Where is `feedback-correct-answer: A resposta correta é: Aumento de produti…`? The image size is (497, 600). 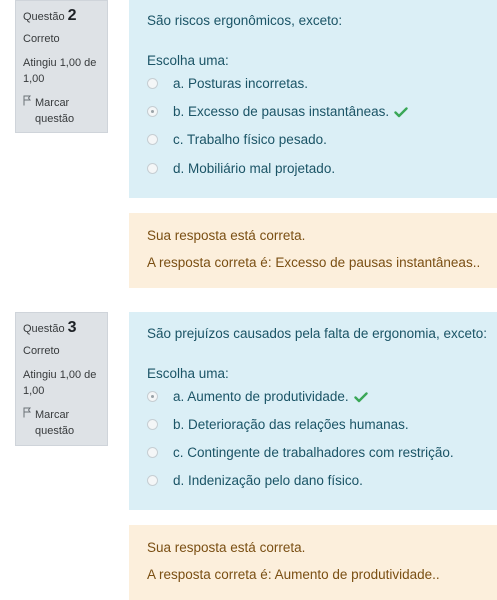 feedback-correct-answer: A resposta correta é: Aumento de produti… is located at coordinates (293, 574).